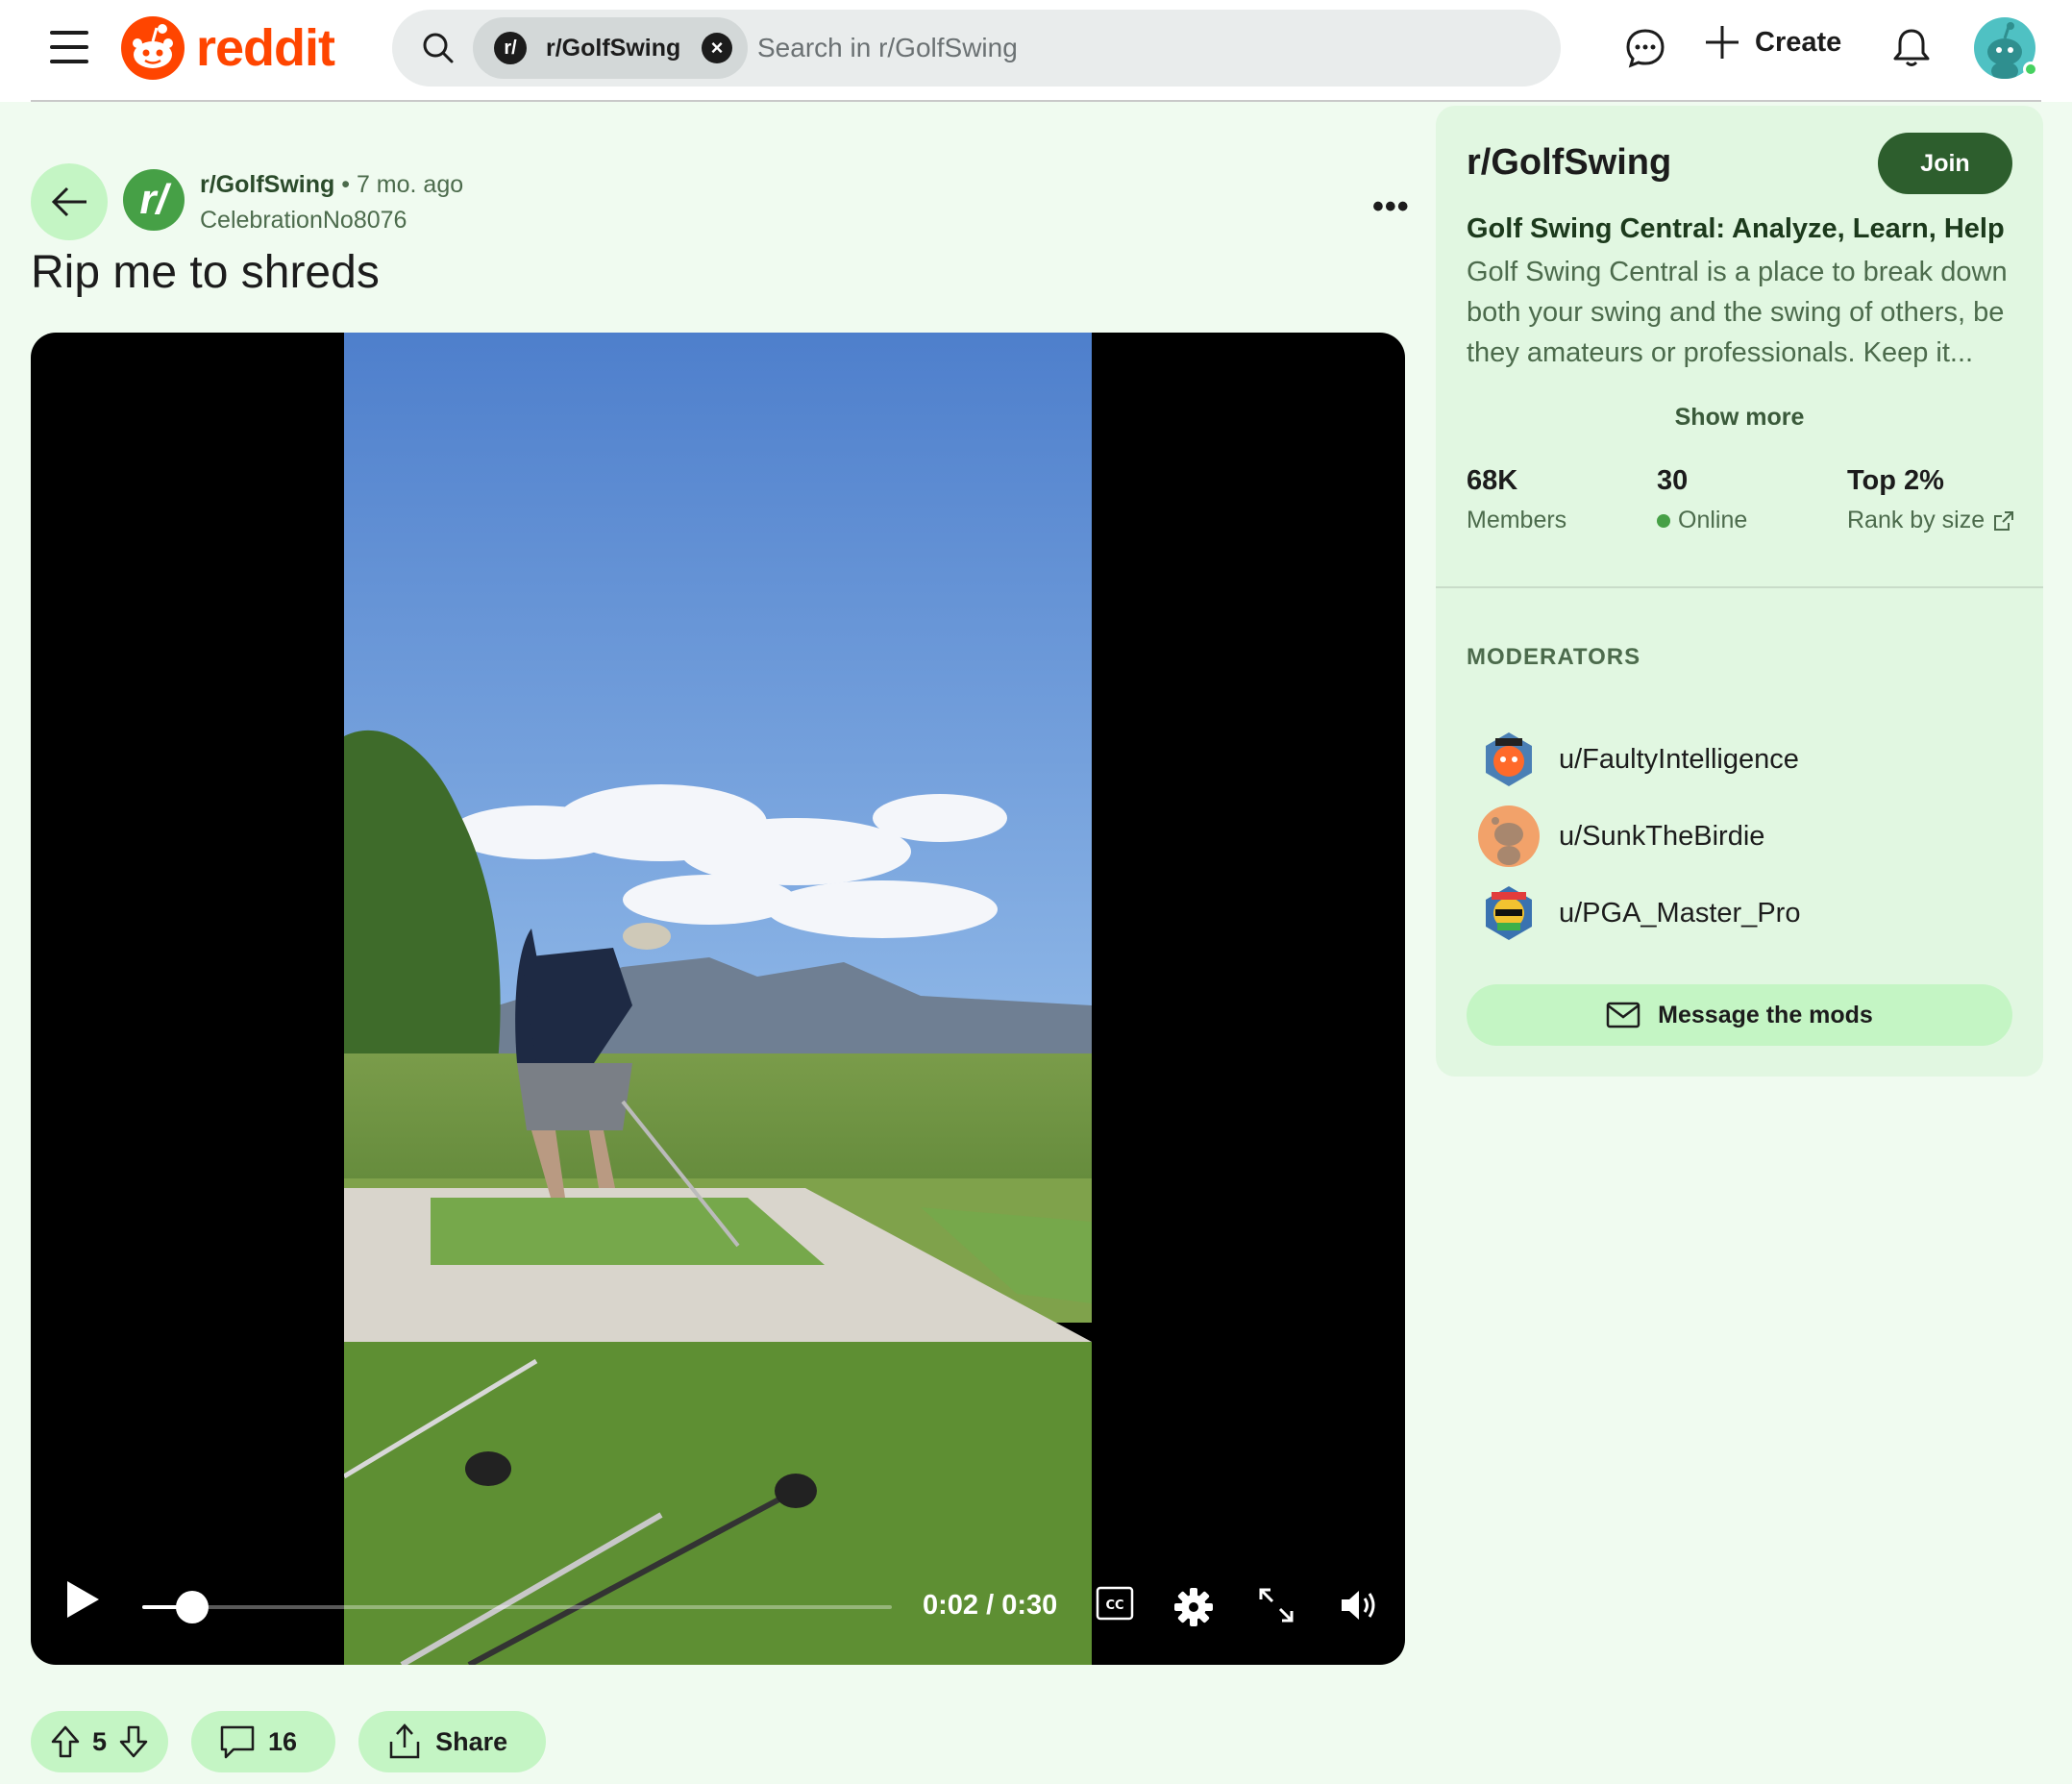  I want to click on menu-icon, so click(69, 48).